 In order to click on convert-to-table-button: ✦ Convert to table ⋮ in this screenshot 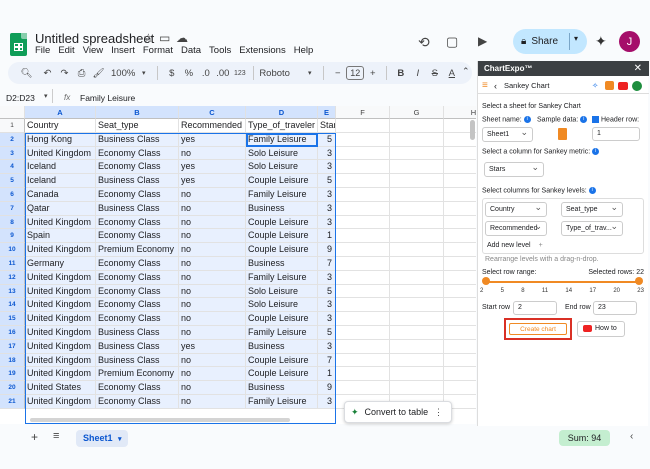, I will do `click(398, 412)`.